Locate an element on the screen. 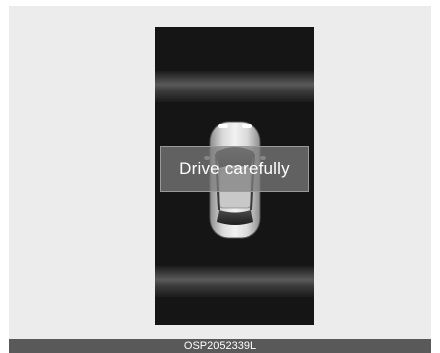 The image size is (440, 353). caption-bar: OSP2052339L is located at coordinates (220, 346).